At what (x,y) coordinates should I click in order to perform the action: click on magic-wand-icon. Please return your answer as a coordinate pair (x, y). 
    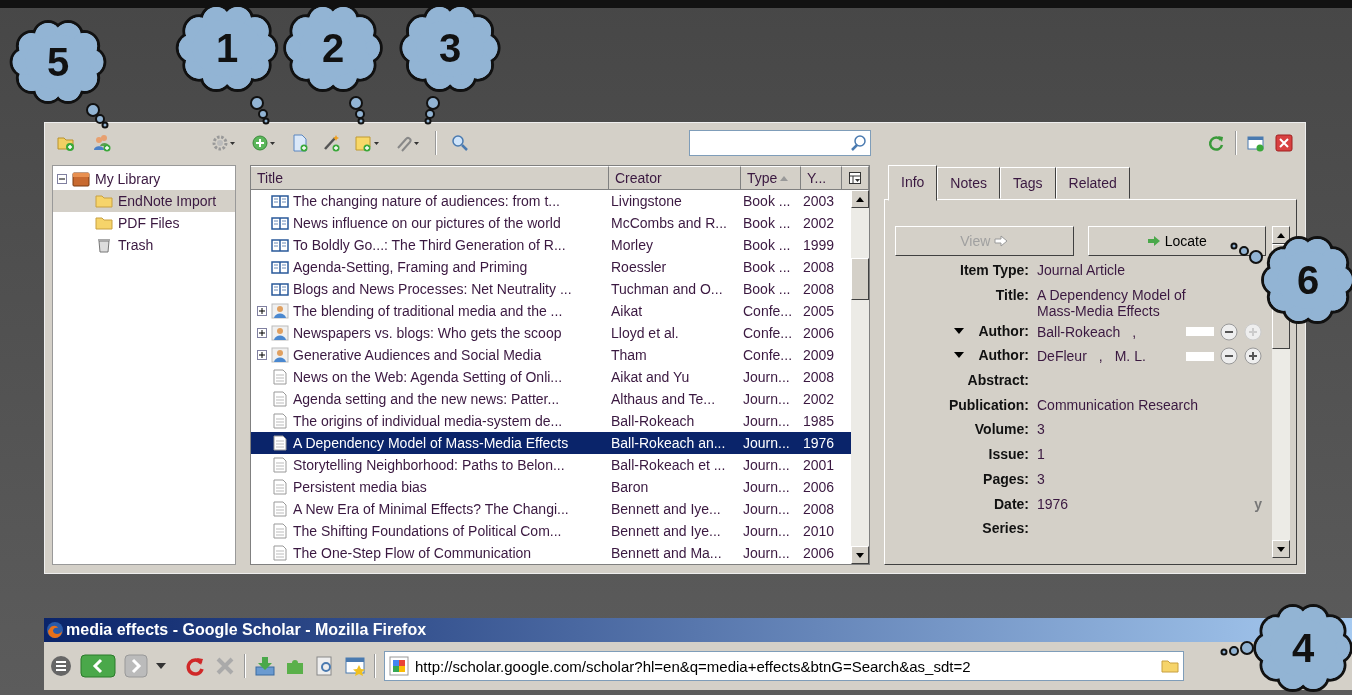
    Looking at the image, I should click on (332, 143).